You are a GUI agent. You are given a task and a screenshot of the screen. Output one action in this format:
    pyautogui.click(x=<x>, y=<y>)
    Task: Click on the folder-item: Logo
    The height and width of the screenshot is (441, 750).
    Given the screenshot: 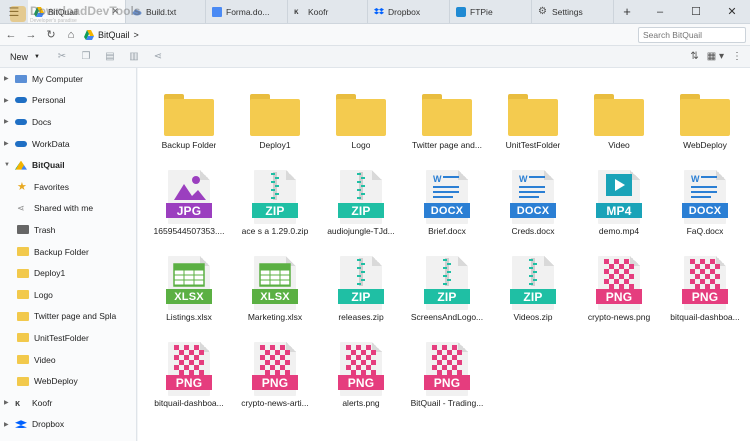 What is the action you would take?
    pyautogui.click(x=361, y=121)
    